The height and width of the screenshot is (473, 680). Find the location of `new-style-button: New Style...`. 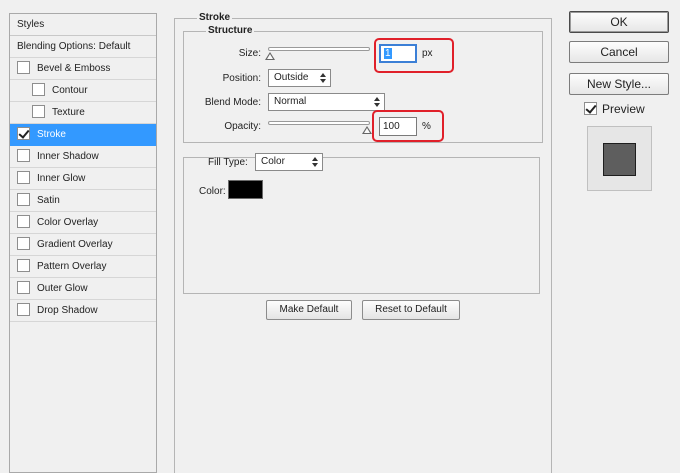

new-style-button: New Style... is located at coordinates (619, 84).